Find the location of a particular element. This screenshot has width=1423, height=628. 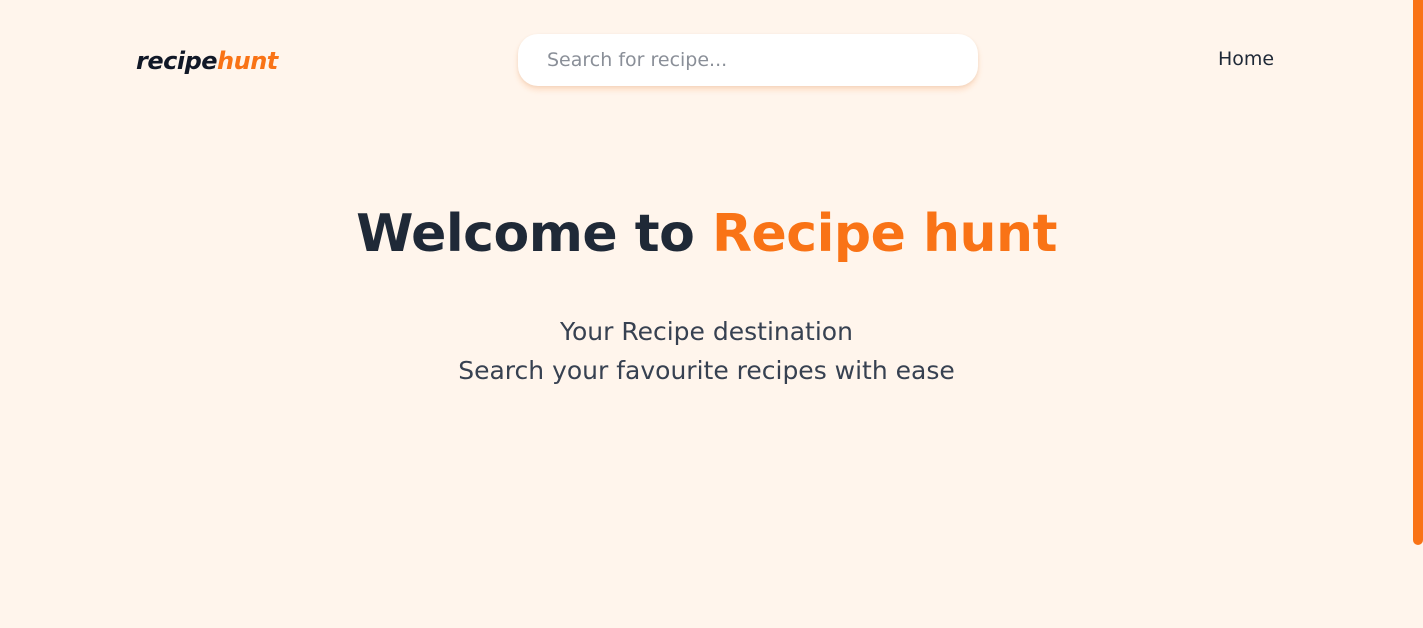

scrollbar-track is located at coordinates (1418, 314).